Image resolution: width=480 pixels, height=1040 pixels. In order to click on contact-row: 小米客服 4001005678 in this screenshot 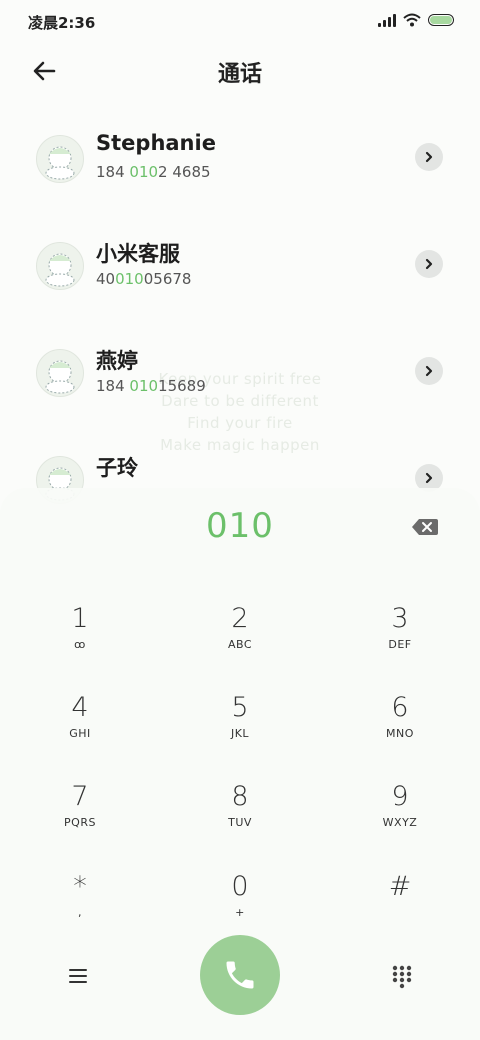, I will do `click(240, 287)`.